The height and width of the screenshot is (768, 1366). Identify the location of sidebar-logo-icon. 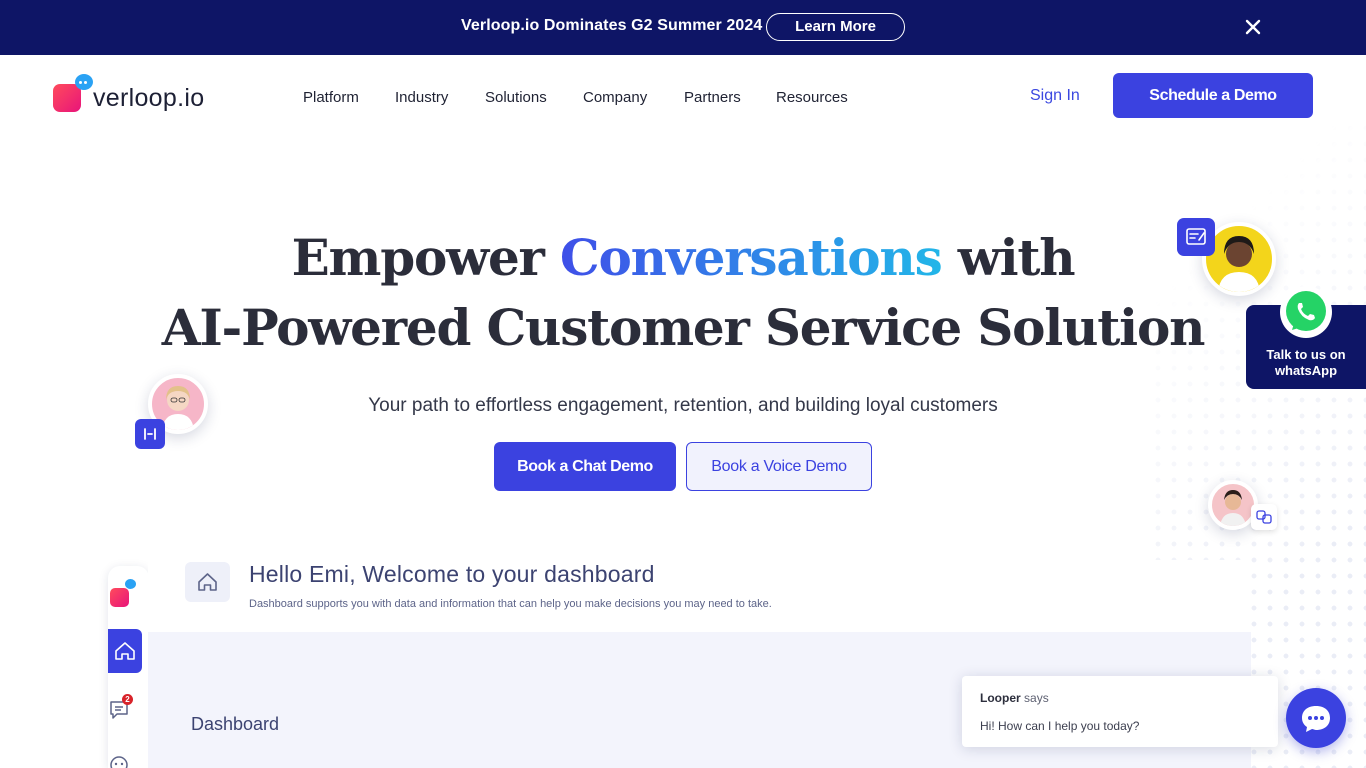
(119, 597).